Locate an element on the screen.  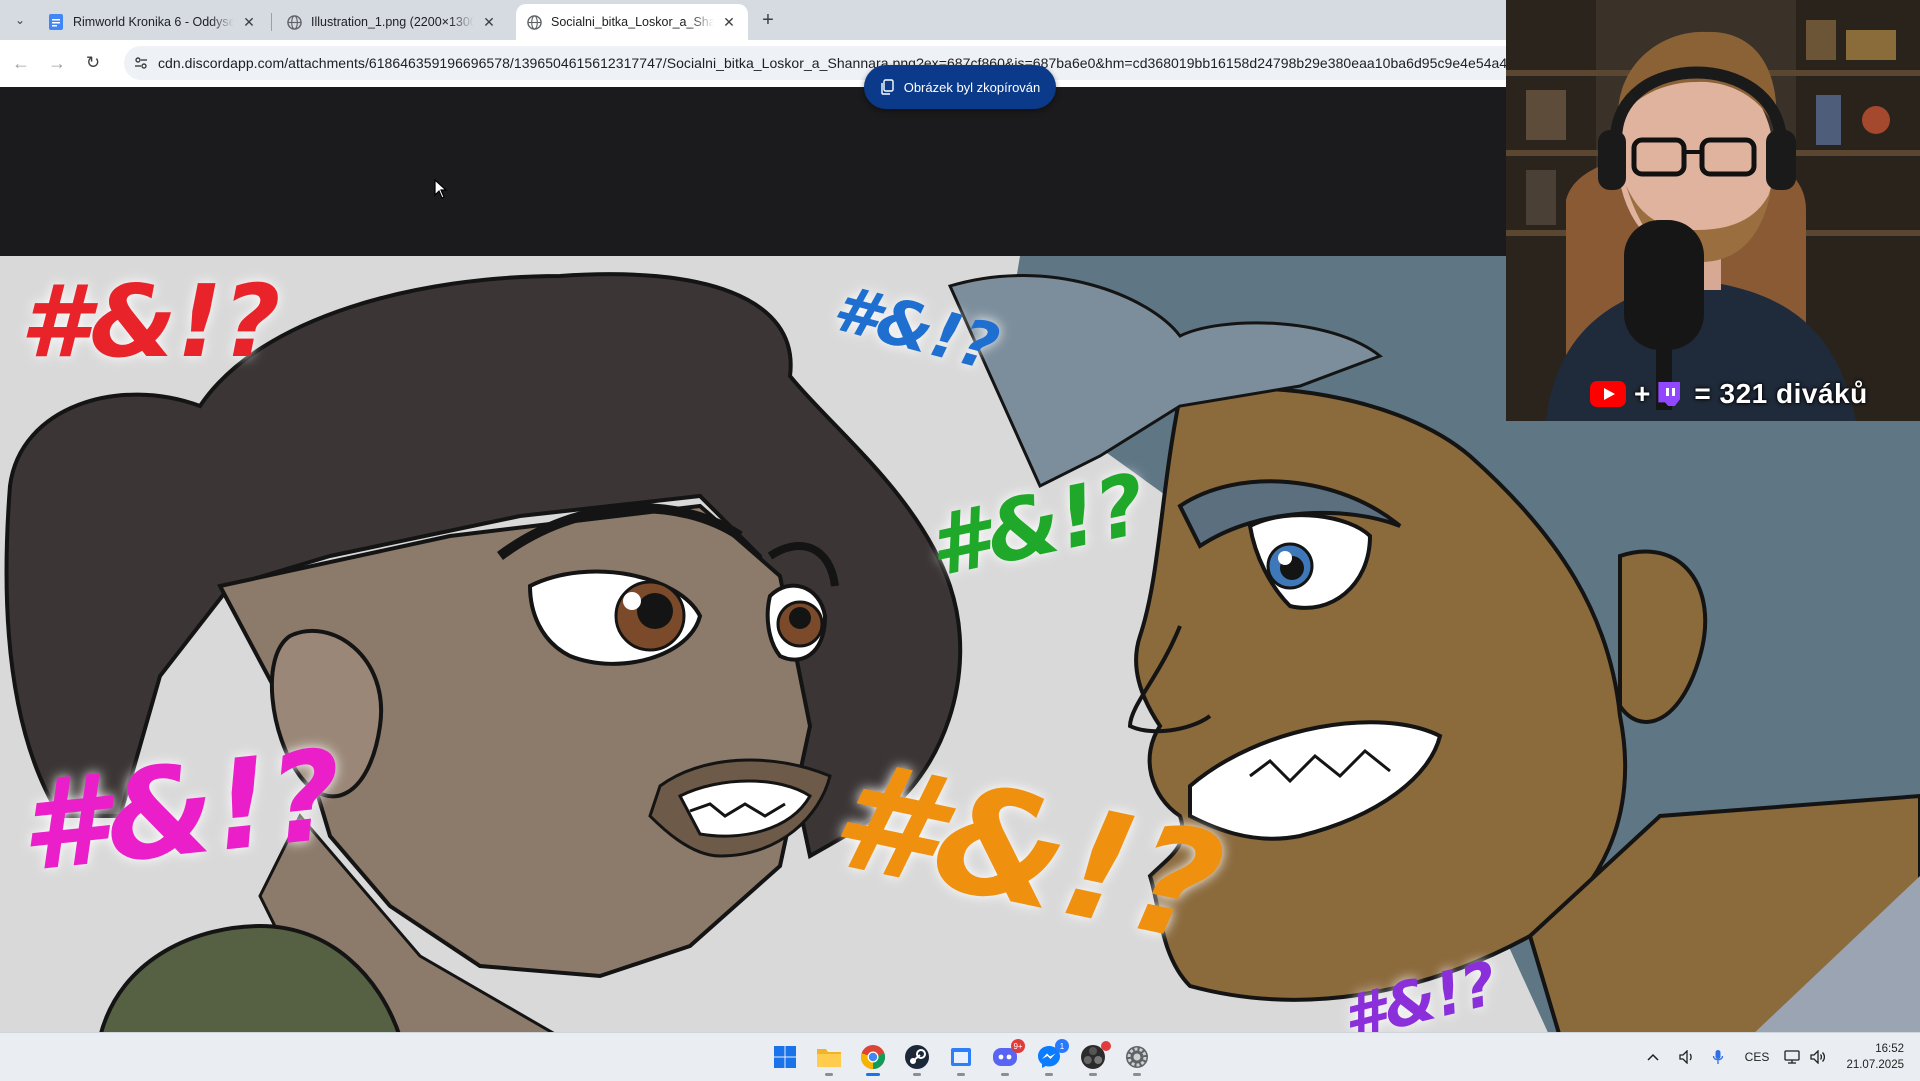
network-icon is located at coordinates (1792, 1057).